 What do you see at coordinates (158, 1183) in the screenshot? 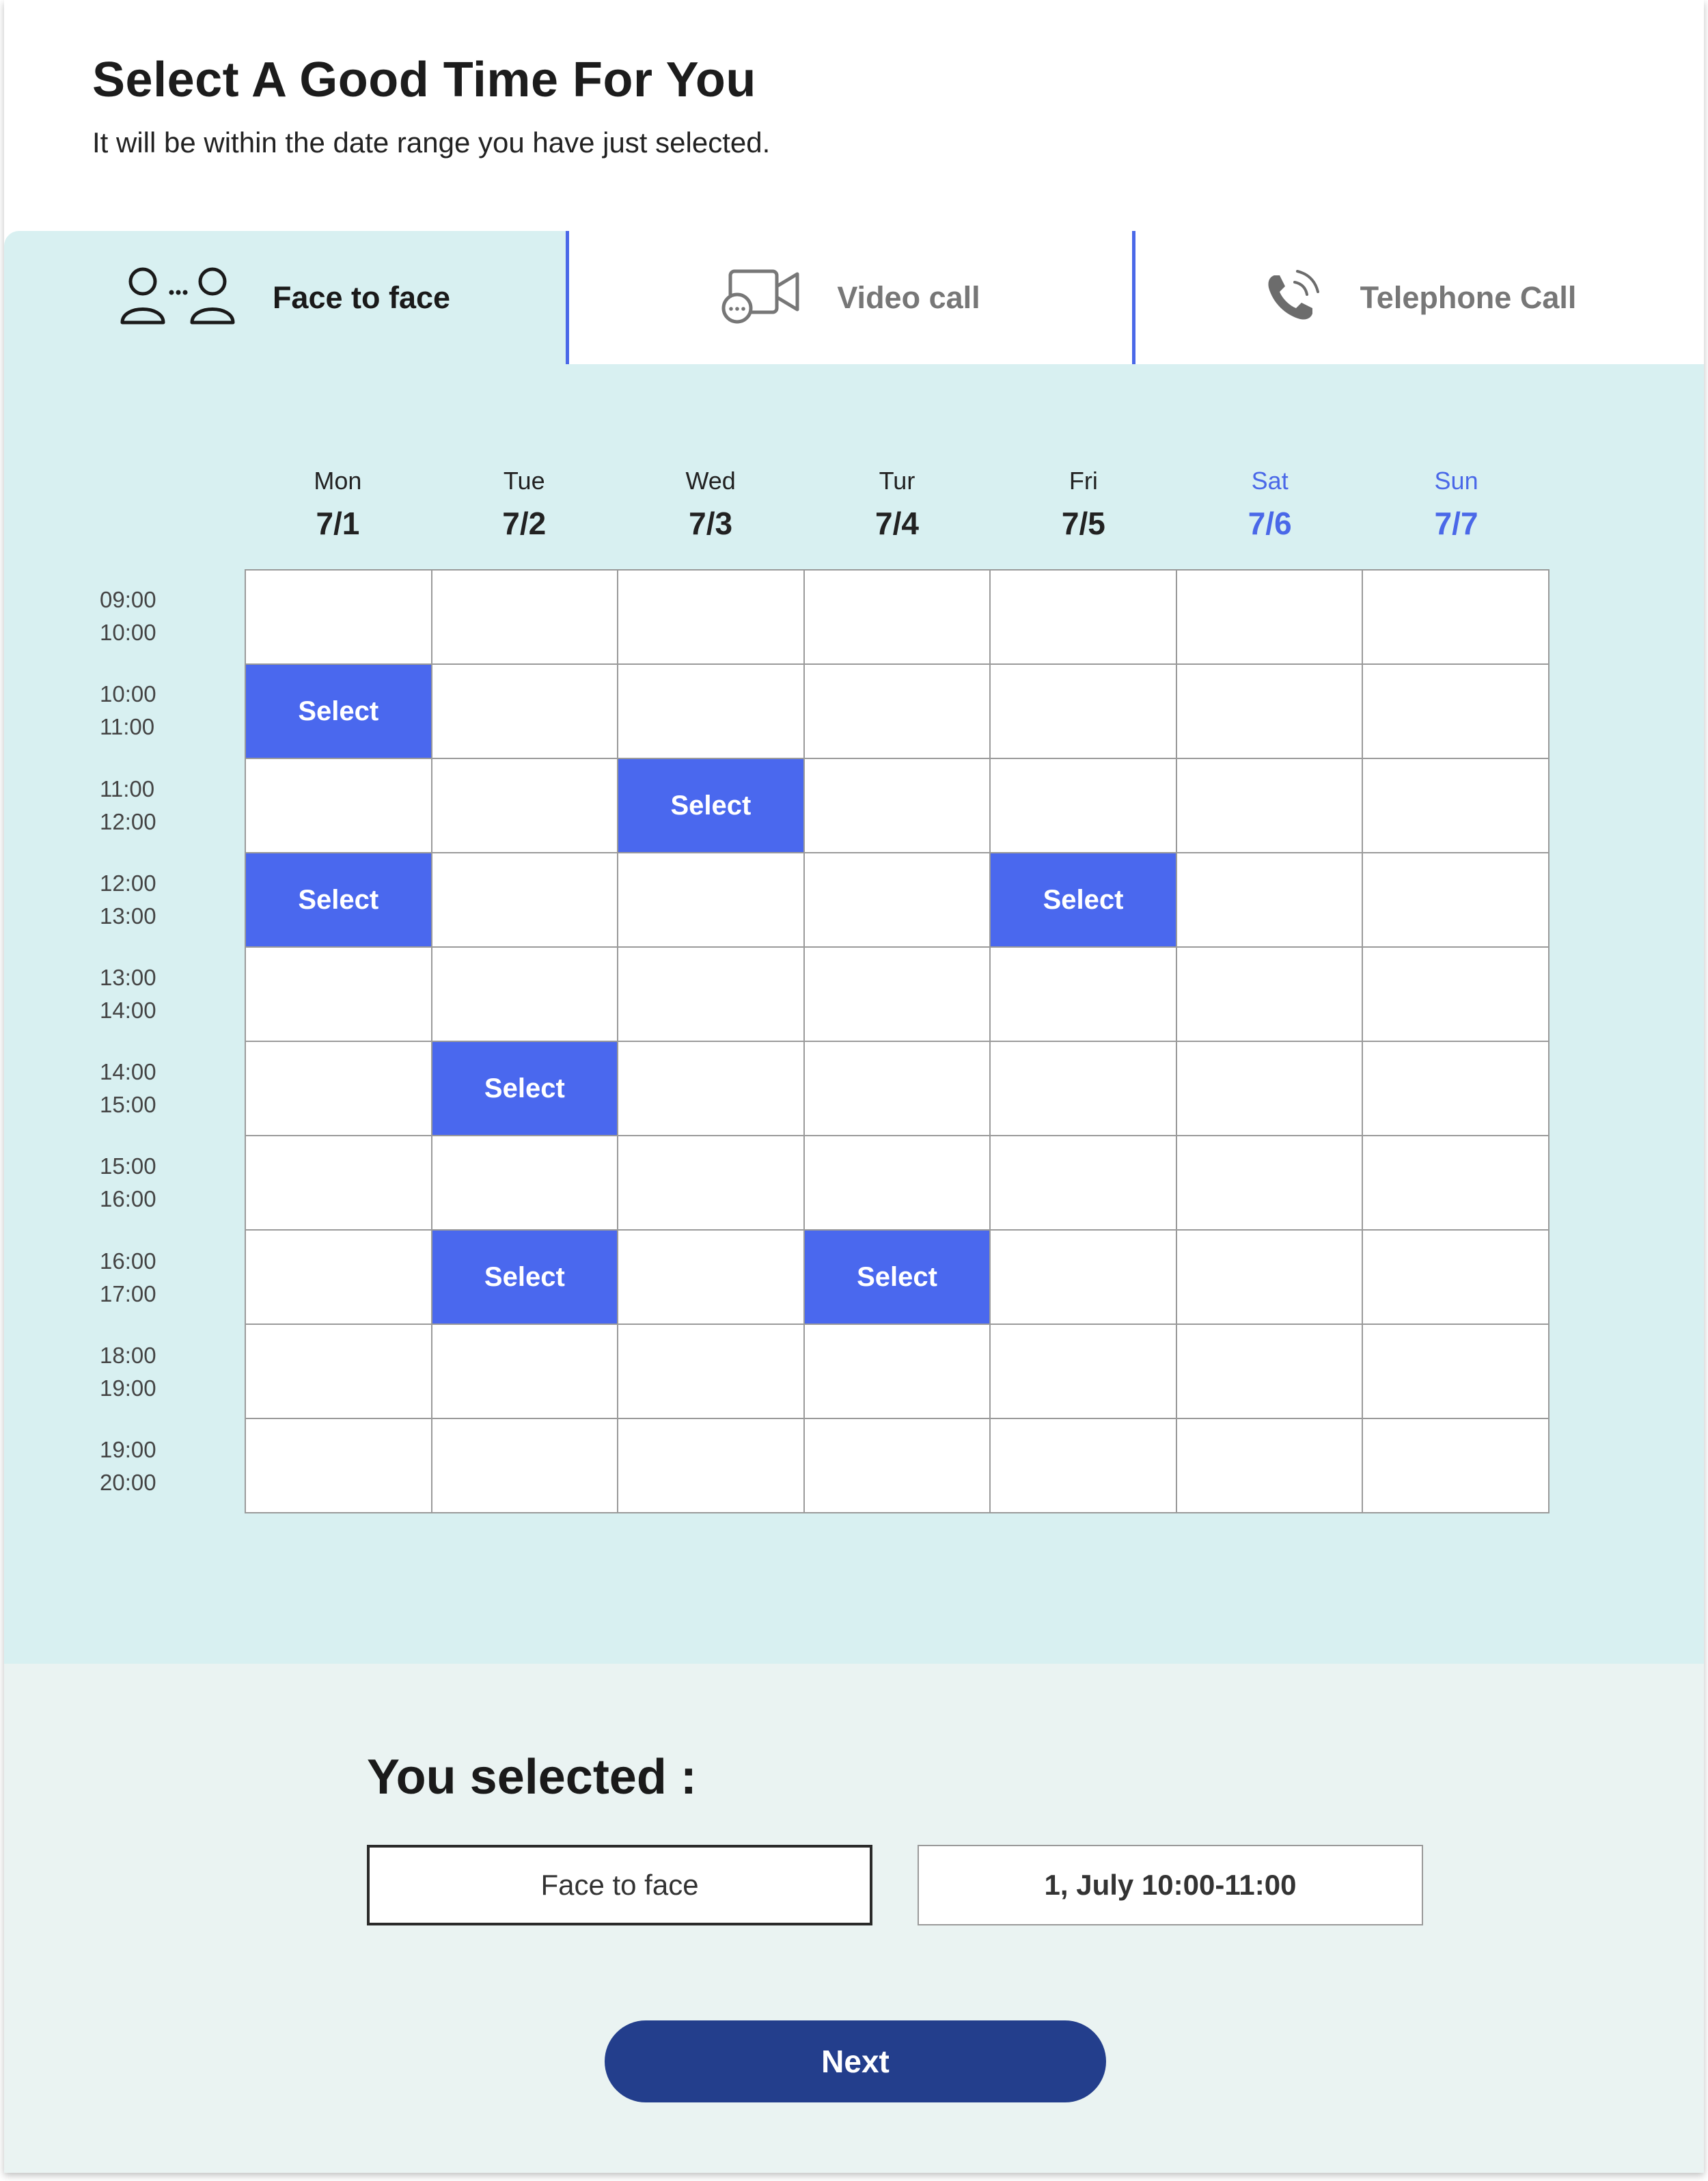
I see `time-slot-label: 15:00 16:00` at bounding box center [158, 1183].